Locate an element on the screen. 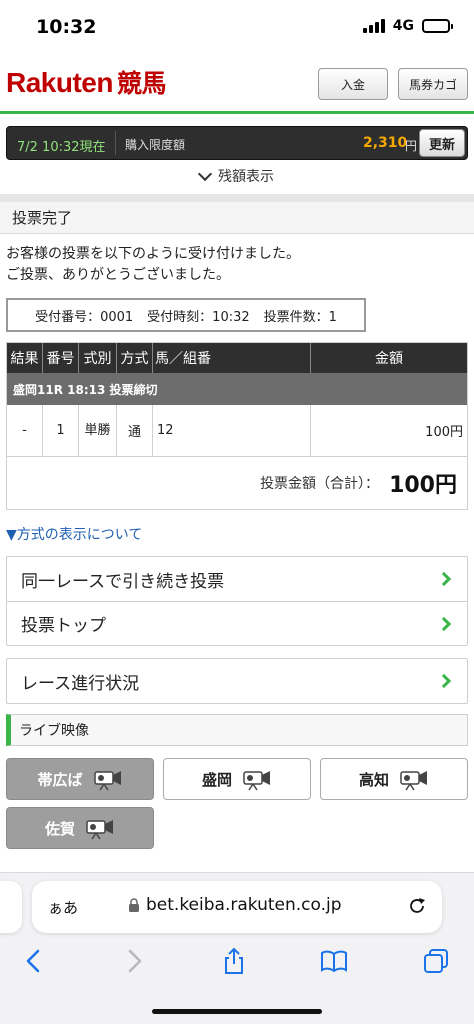 Image resolution: width=474 pixels, height=1024 pixels. live-button-kochi: 高知 is located at coordinates (394, 779).